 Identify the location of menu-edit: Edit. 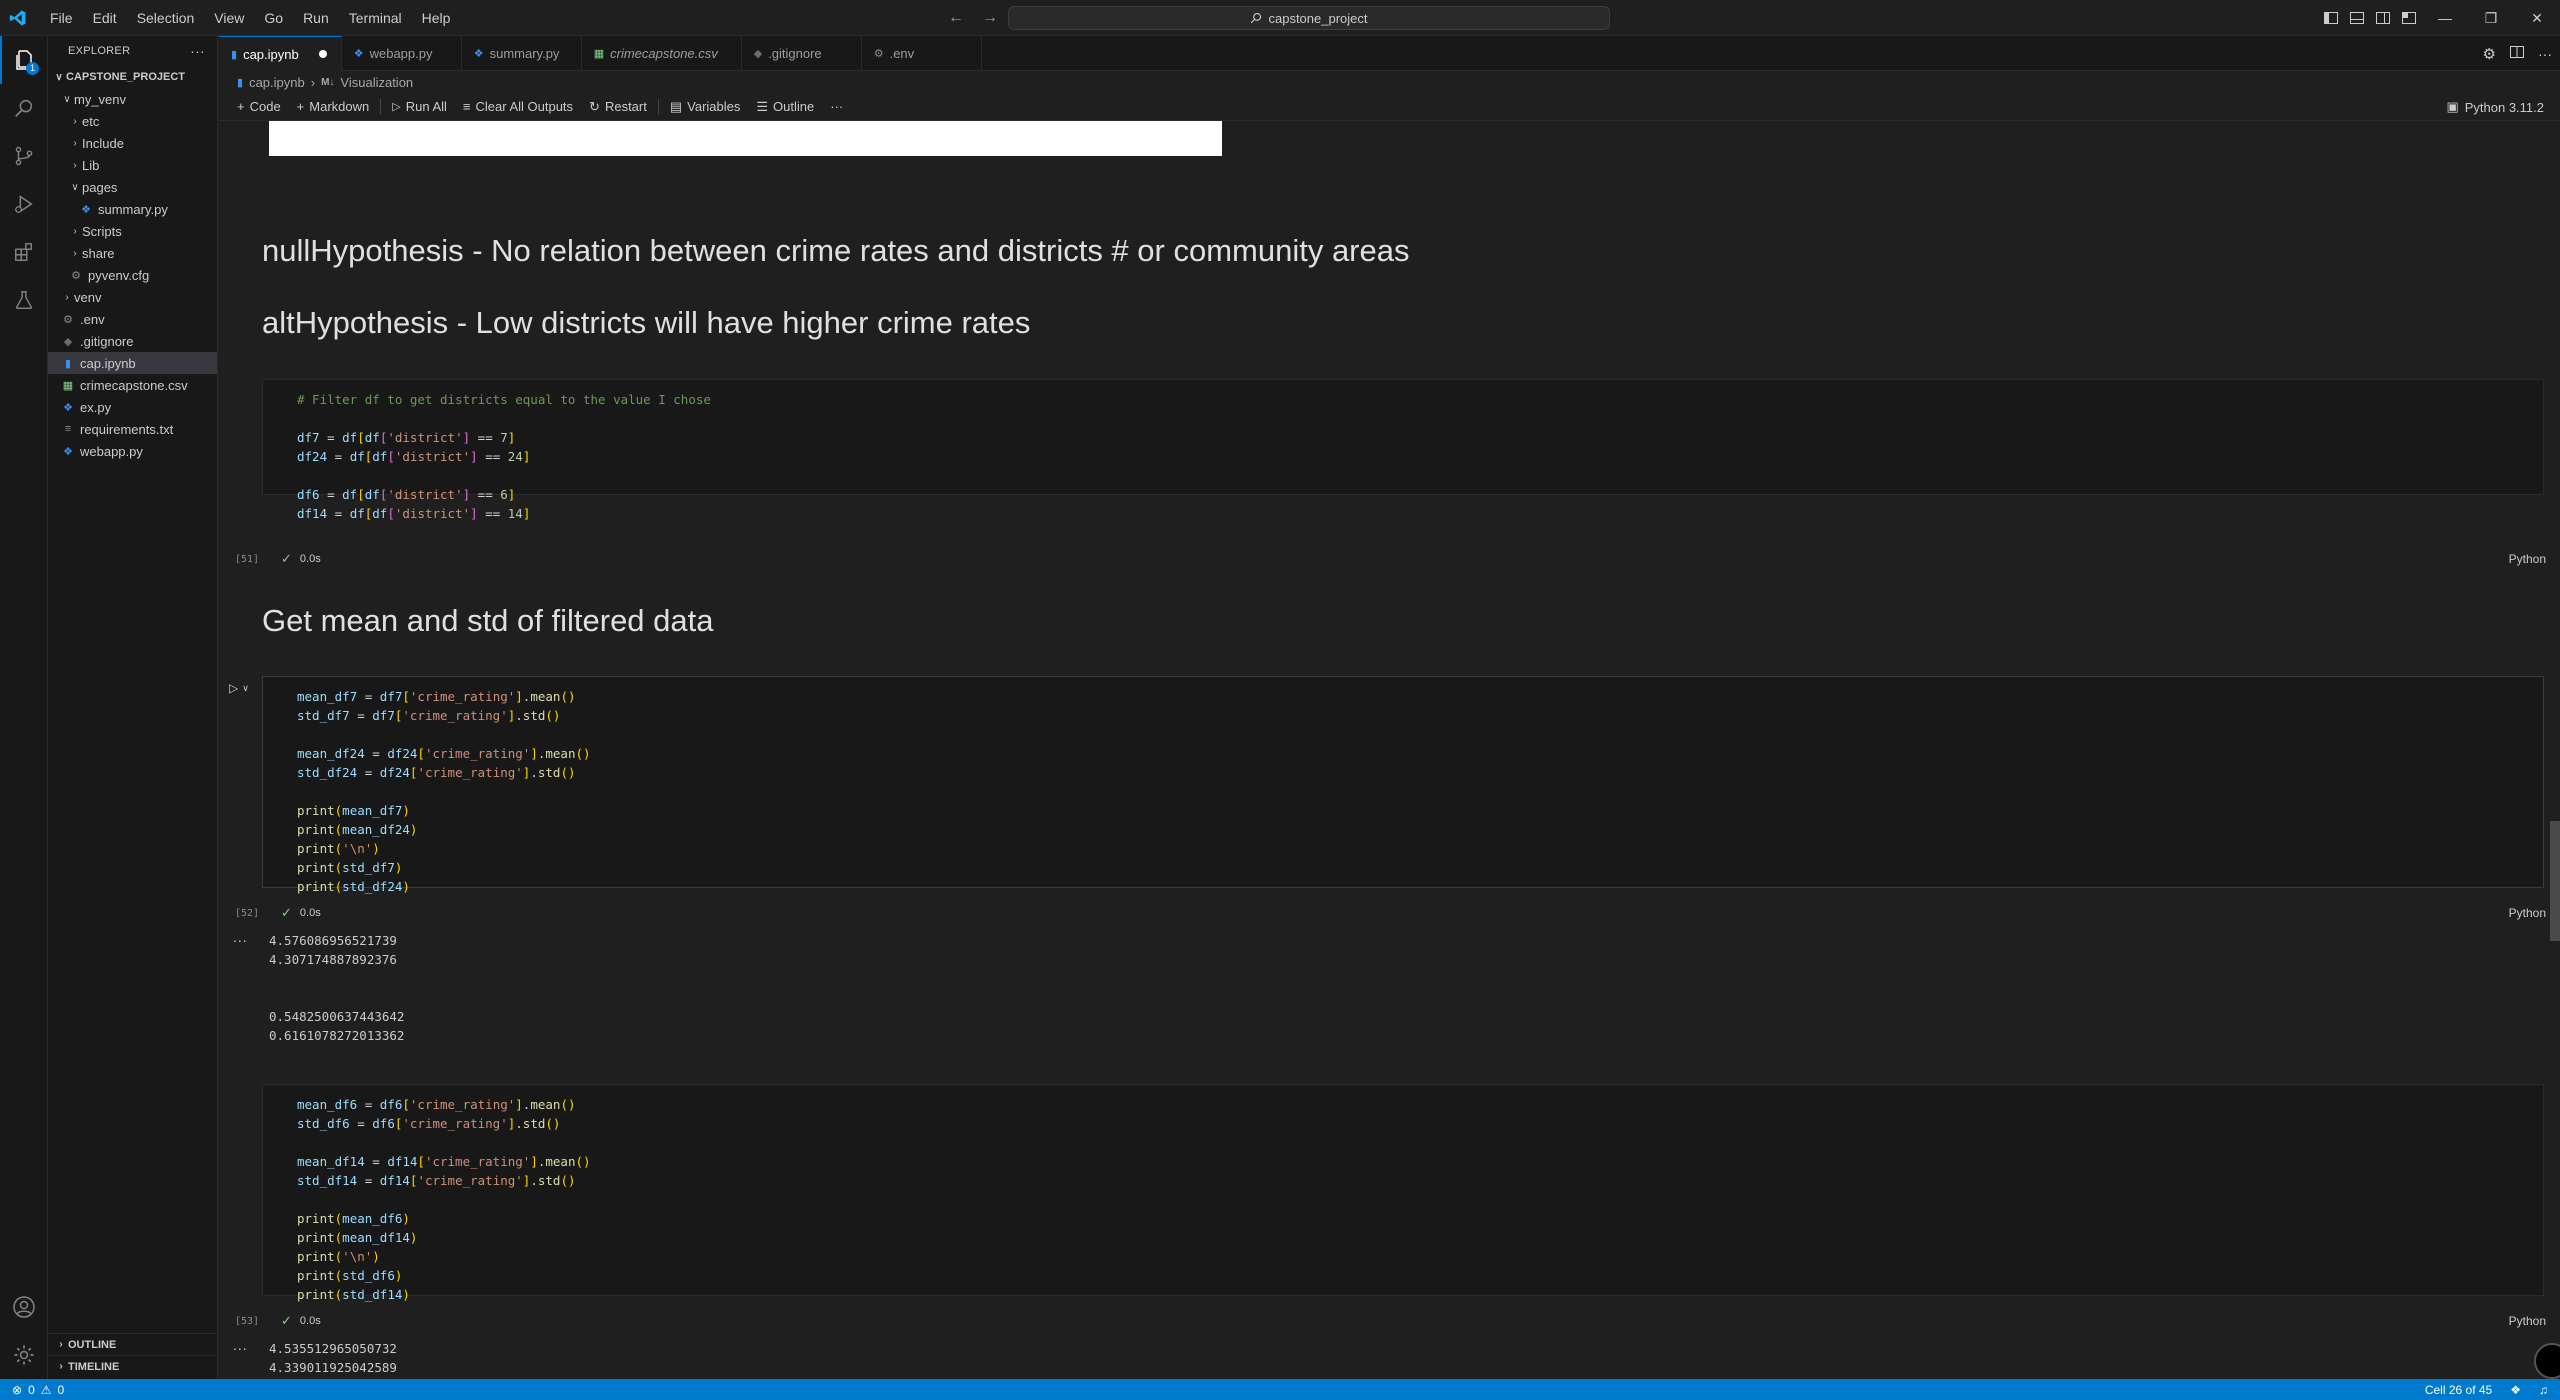
(105, 18).